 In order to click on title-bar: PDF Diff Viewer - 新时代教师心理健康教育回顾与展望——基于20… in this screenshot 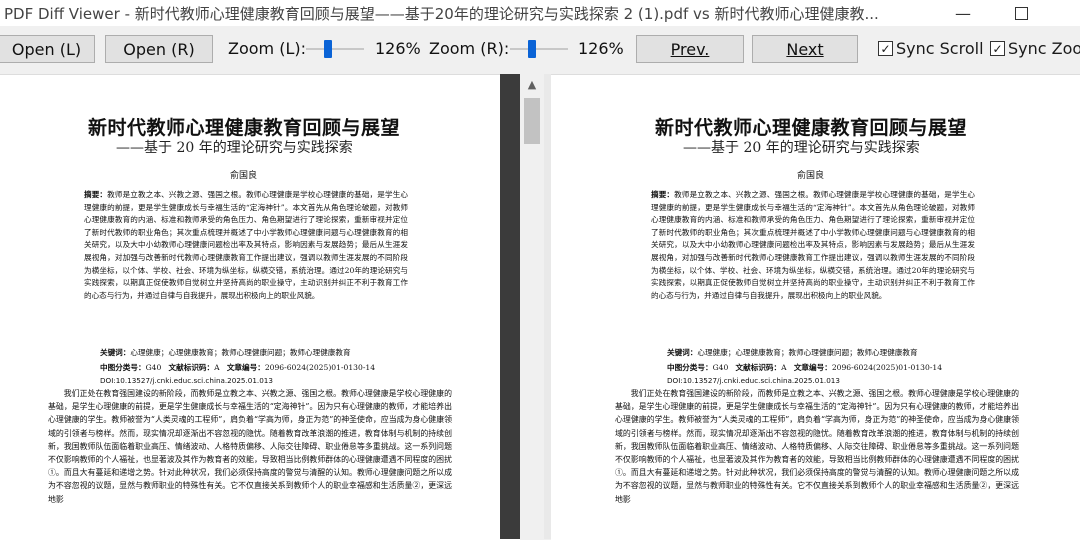, I will do `click(540, 13)`.